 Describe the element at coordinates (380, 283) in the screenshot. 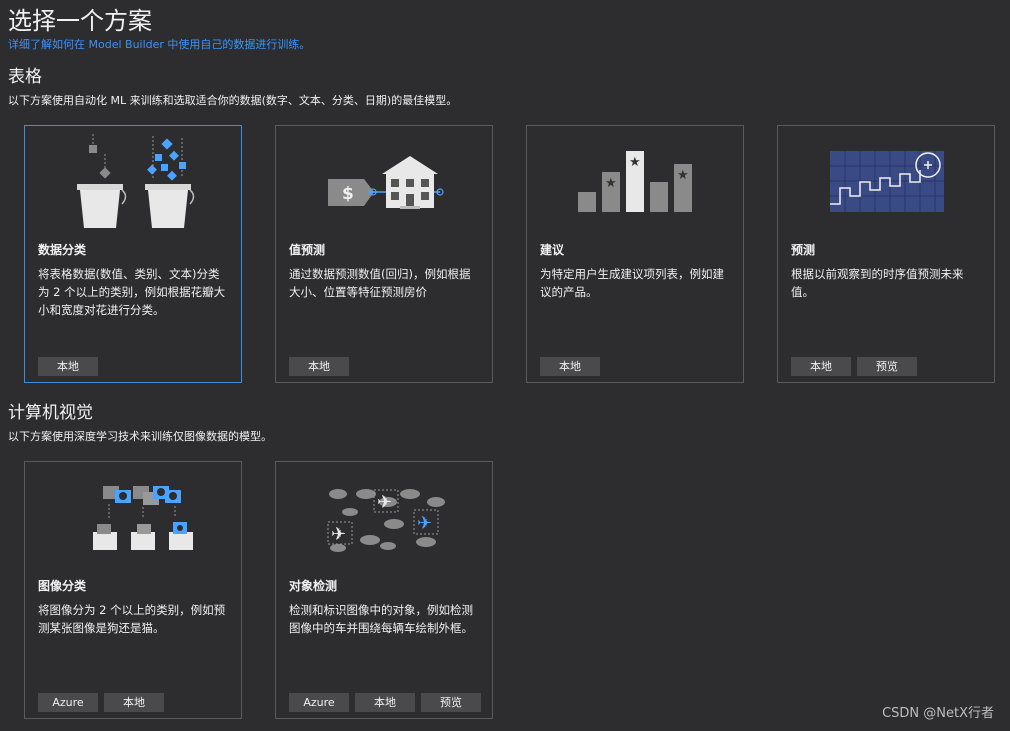

I see `card-description: 通过数据预测数值(回归)，例如根据大小、位置等特征预测房价` at that location.